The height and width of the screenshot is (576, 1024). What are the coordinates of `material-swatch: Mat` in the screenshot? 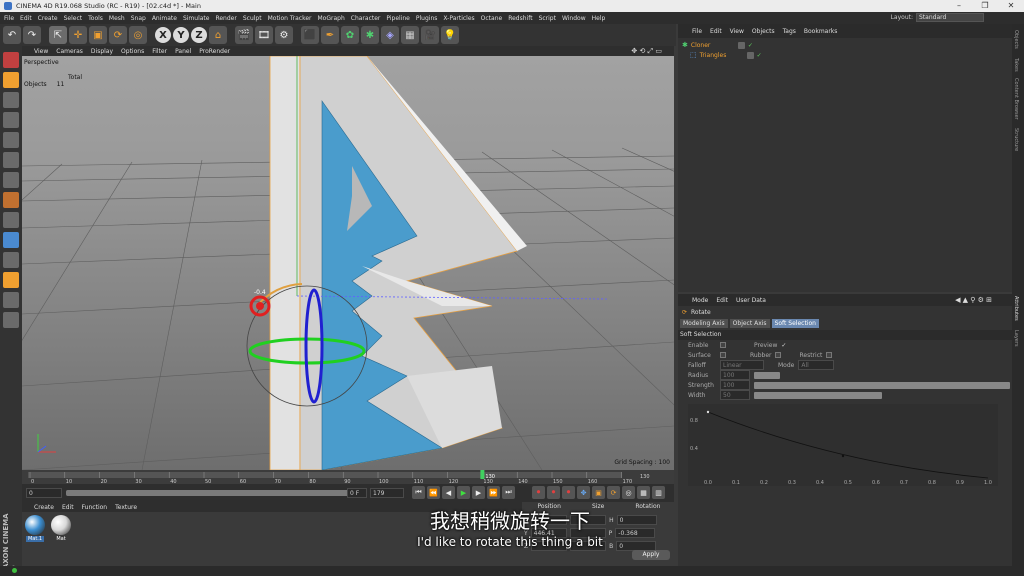 It's located at (61, 528).